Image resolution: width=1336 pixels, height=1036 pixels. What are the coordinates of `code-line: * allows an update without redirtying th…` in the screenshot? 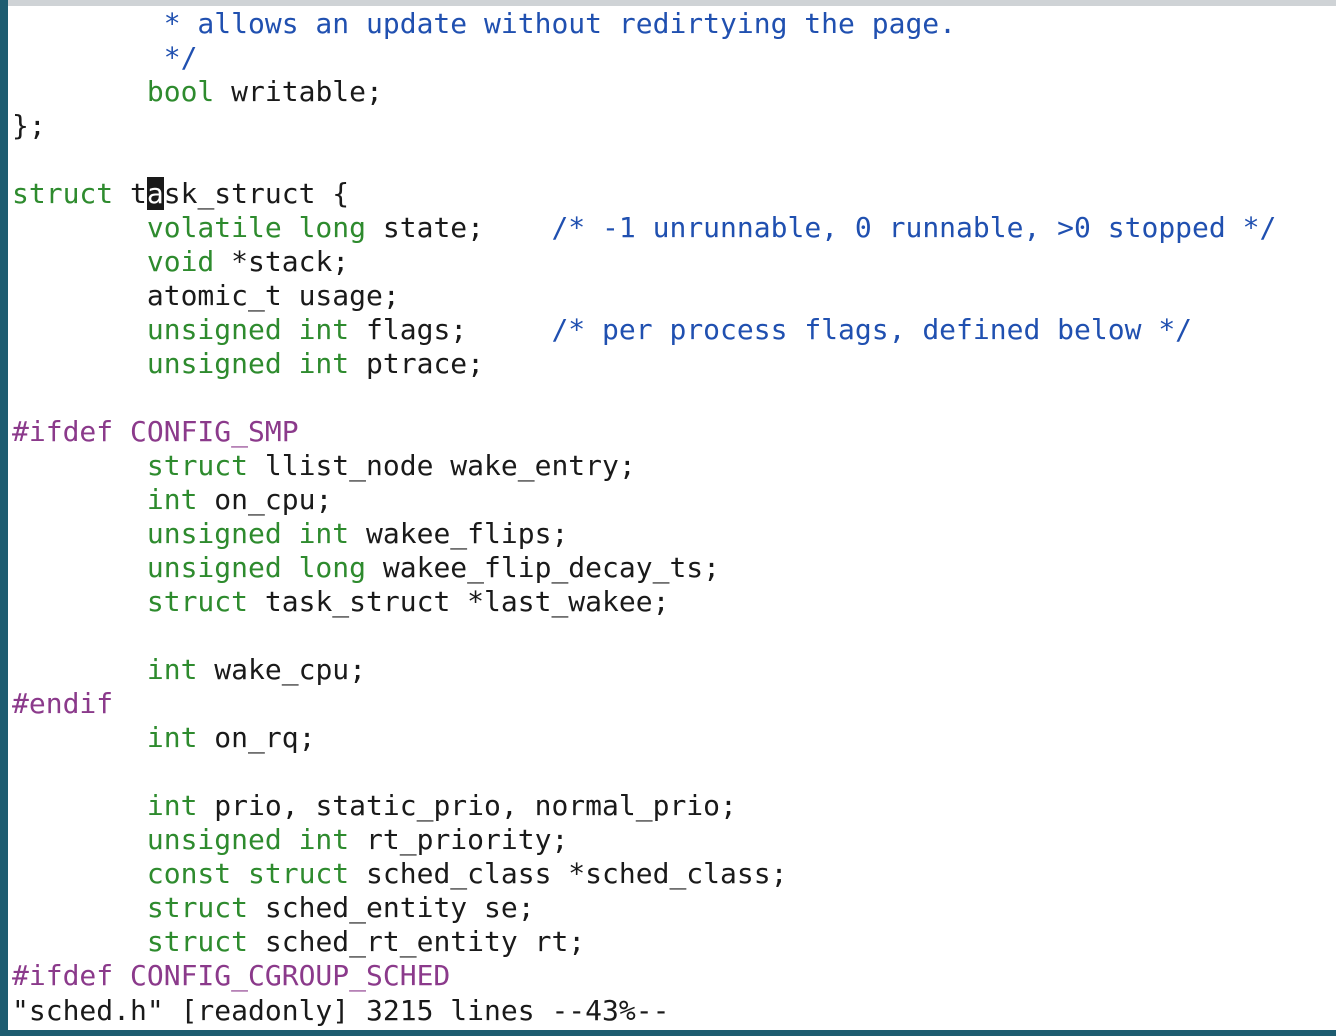 It's located at (674, 24).